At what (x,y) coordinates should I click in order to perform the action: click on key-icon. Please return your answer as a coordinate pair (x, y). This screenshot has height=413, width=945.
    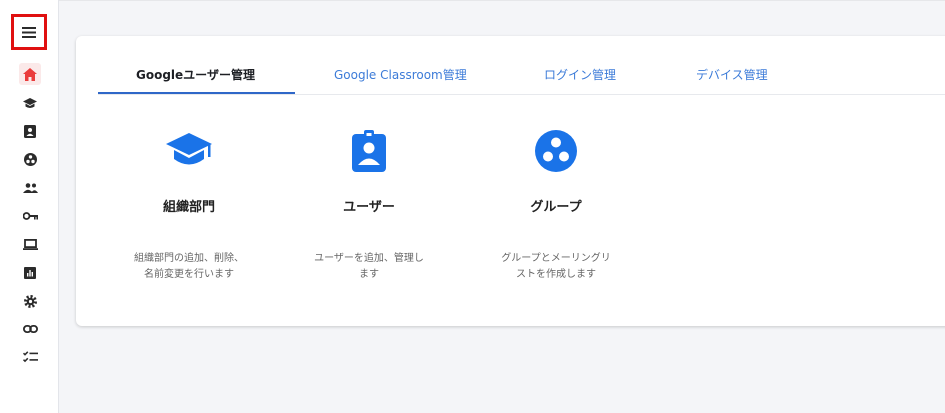
    Looking at the image, I should click on (30, 216).